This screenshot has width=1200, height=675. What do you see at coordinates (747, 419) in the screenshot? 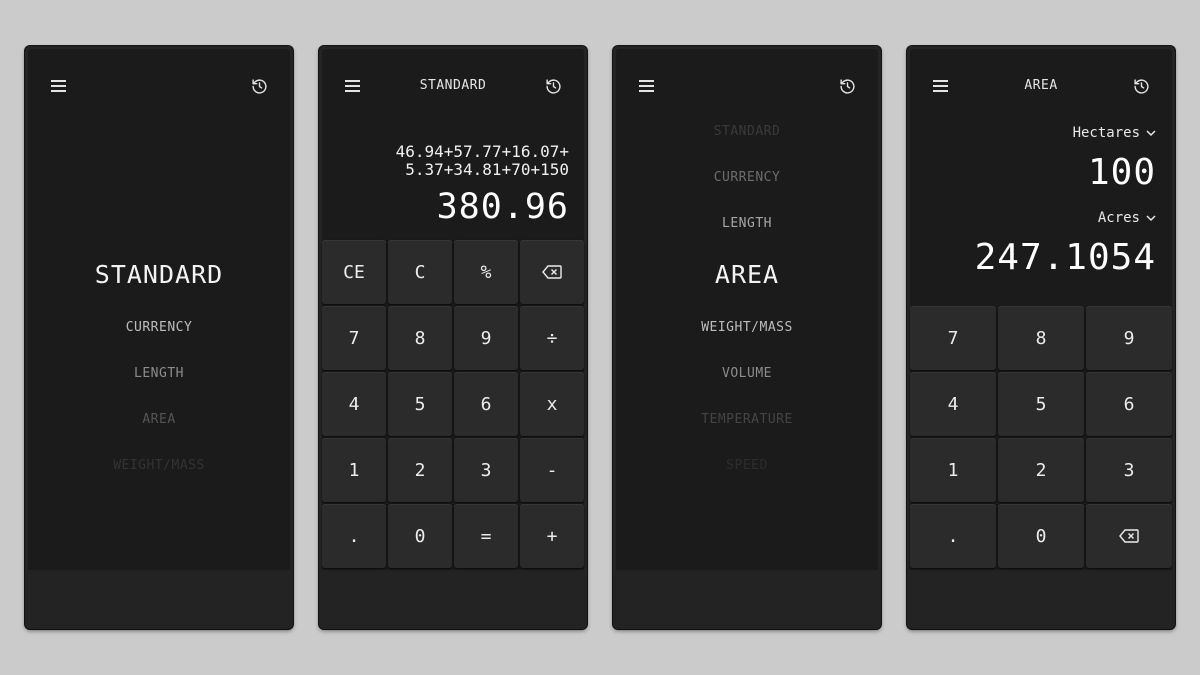
I see `mode-item-temperature: TEMPERATURE` at bounding box center [747, 419].